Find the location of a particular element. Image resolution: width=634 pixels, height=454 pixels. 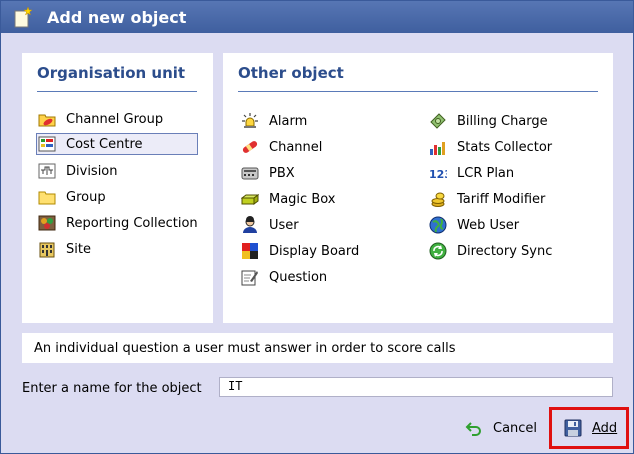

new-object-icon is located at coordinates (23, 17).